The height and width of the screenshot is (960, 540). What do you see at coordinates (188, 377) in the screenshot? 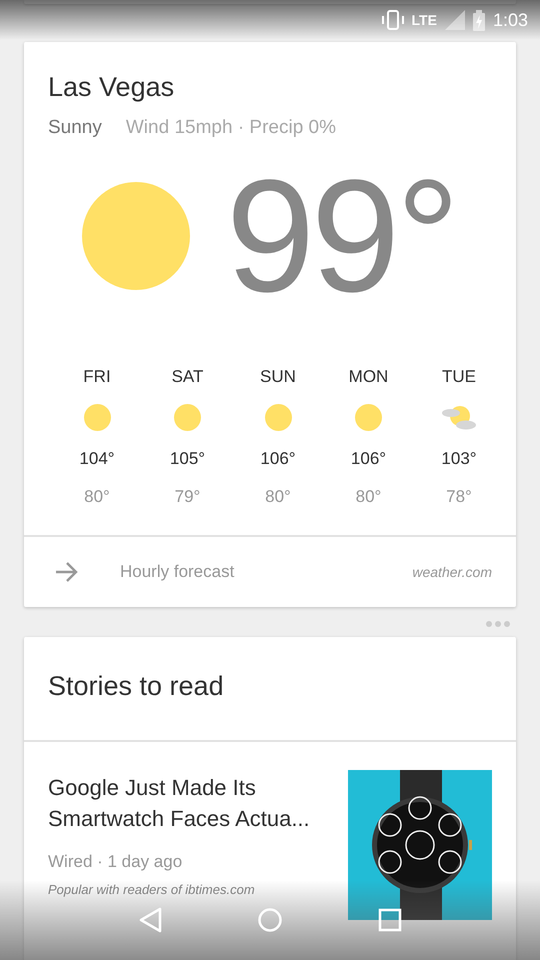
I see `day-label: SAT` at bounding box center [188, 377].